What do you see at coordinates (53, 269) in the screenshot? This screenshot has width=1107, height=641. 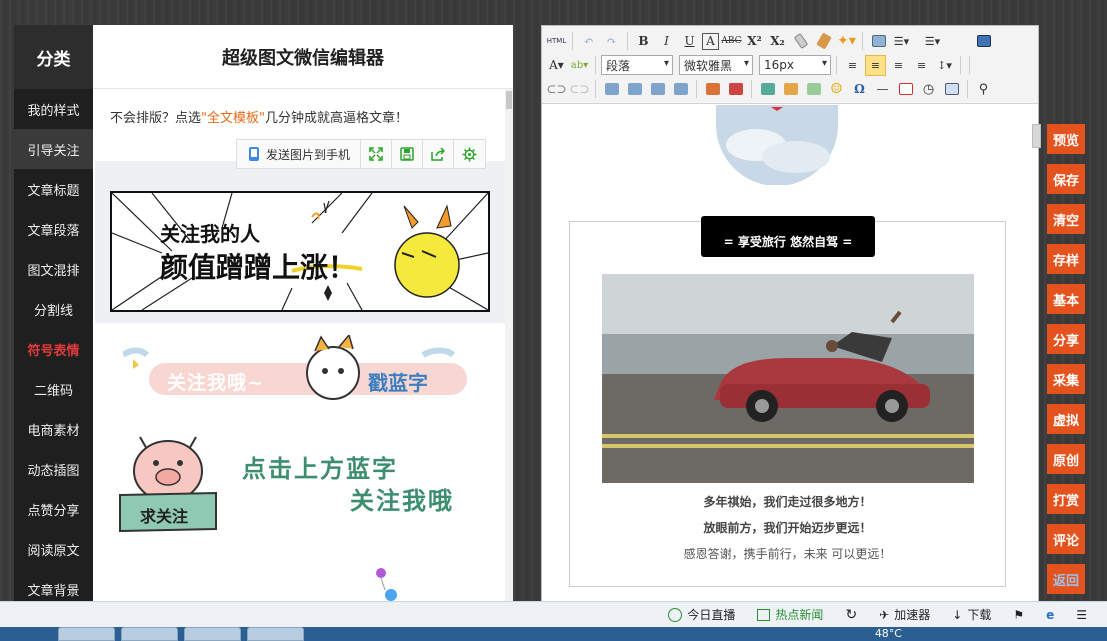 I see `sidebar-item-image-text: 图文混排` at bounding box center [53, 269].